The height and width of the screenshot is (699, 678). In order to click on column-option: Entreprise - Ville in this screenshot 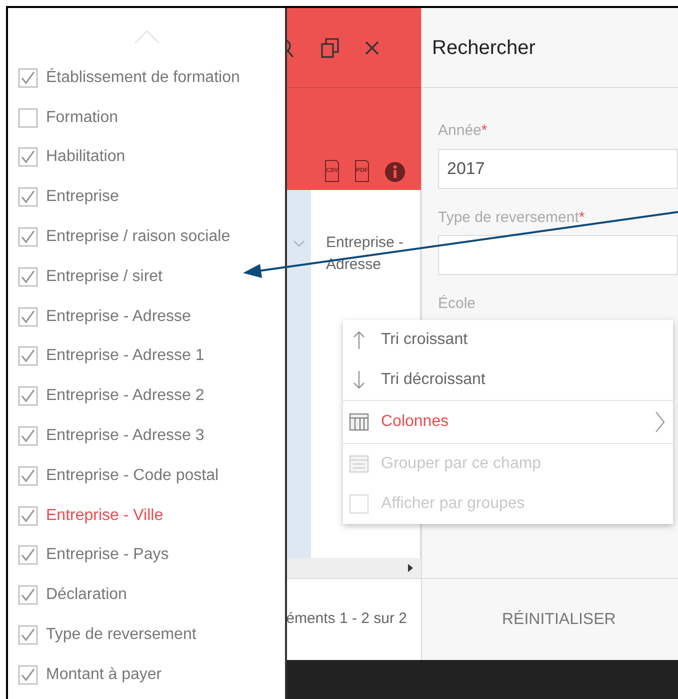, I will do `click(105, 516)`.